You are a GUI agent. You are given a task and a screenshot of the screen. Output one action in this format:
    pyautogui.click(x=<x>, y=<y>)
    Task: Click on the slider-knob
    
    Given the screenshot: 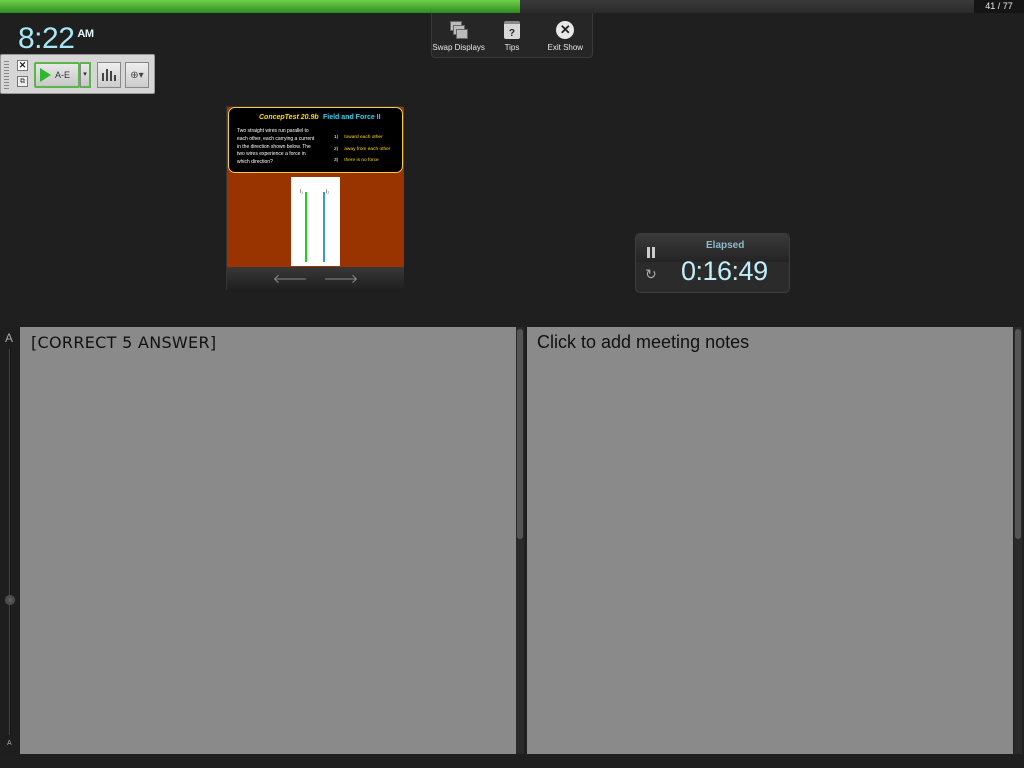 What is the action you would take?
    pyautogui.click(x=10, y=599)
    